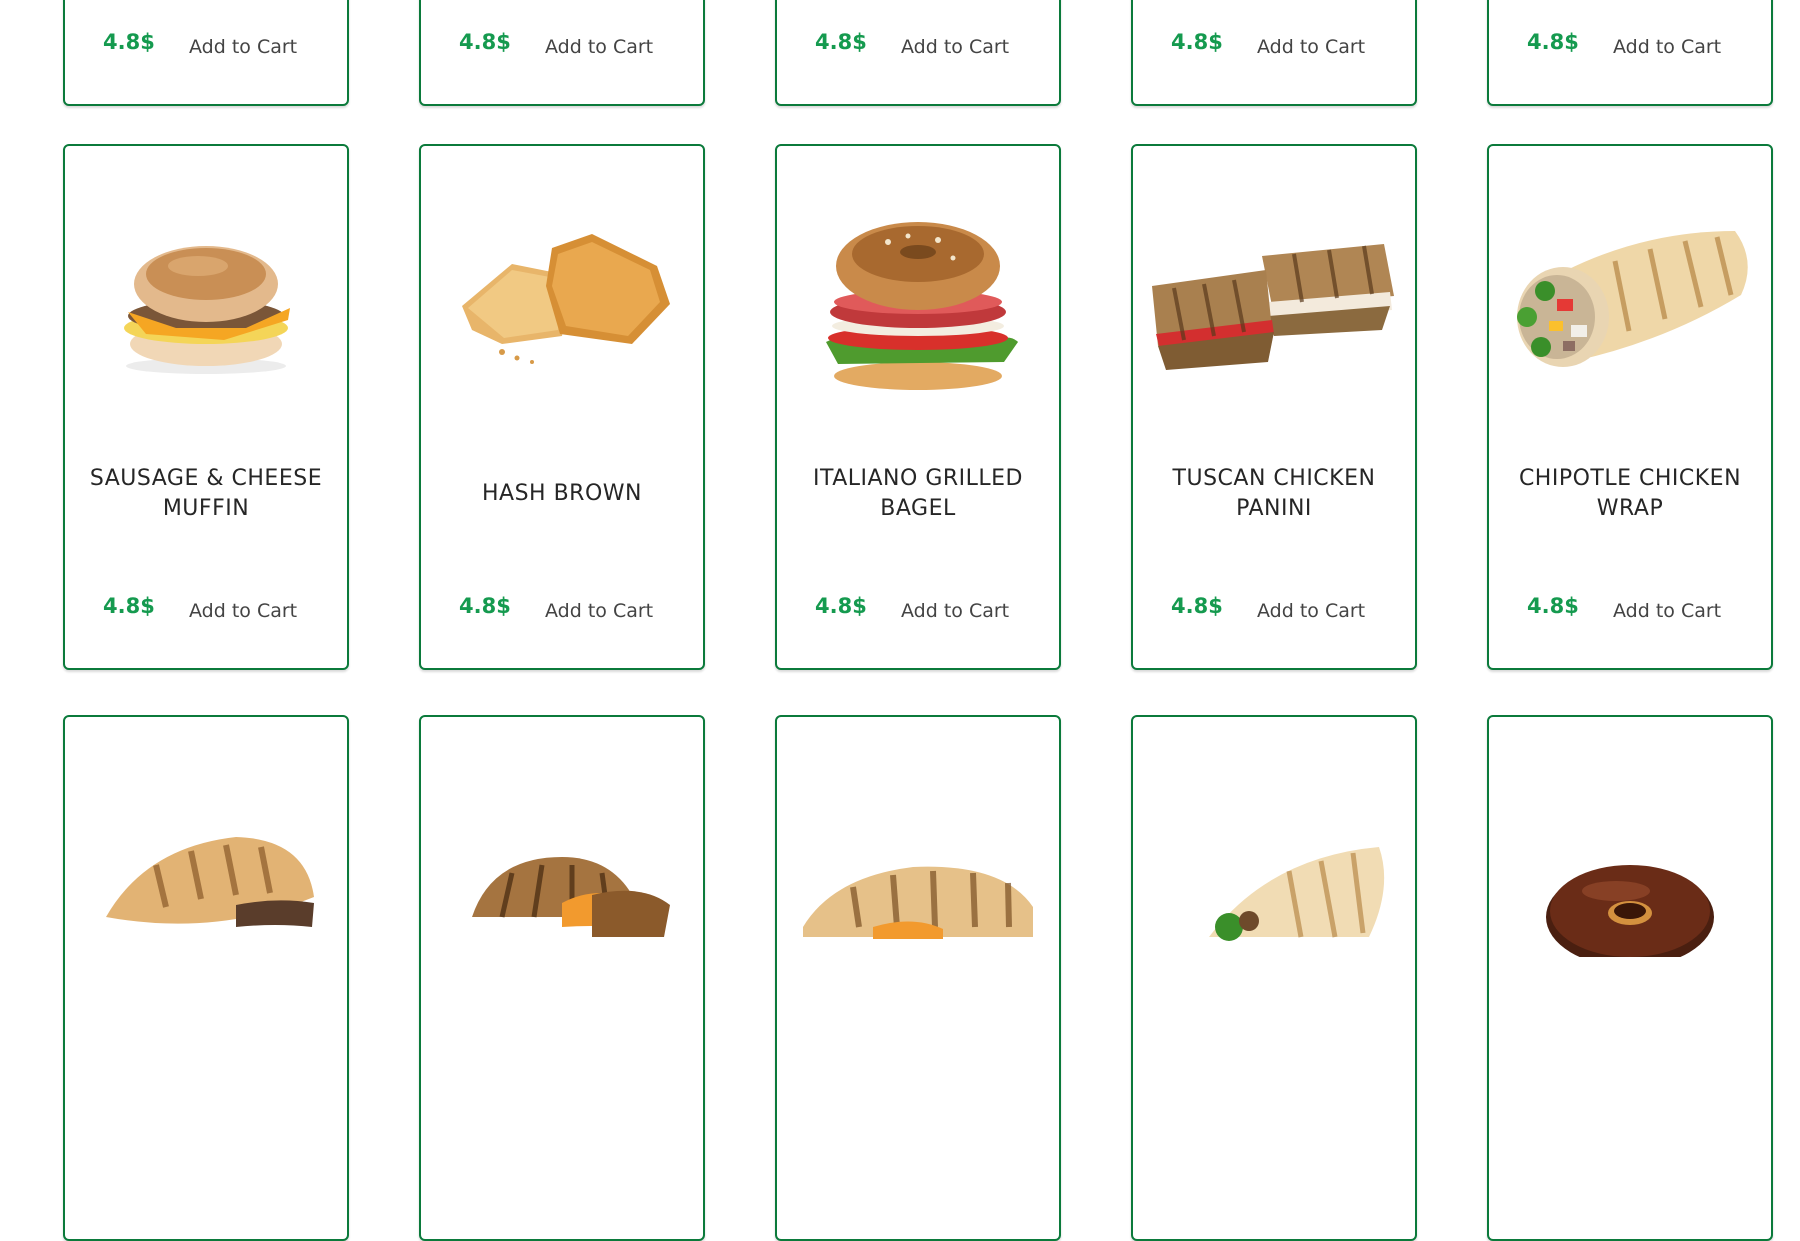 Image resolution: width=1800 pixels, height=1241 pixels. What do you see at coordinates (206, 493) in the screenshot?
I see `product-name: SAUSAGE & CHEESE MUFFIN` at bounding box center [206, 493].